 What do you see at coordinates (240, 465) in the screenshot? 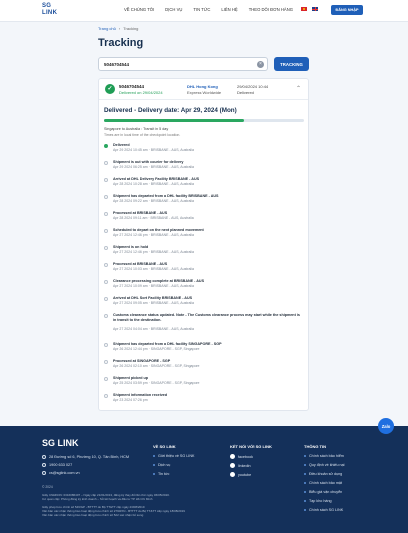
I see `footer-link-linkedin: linkedin` at bounding box center [240, 465].